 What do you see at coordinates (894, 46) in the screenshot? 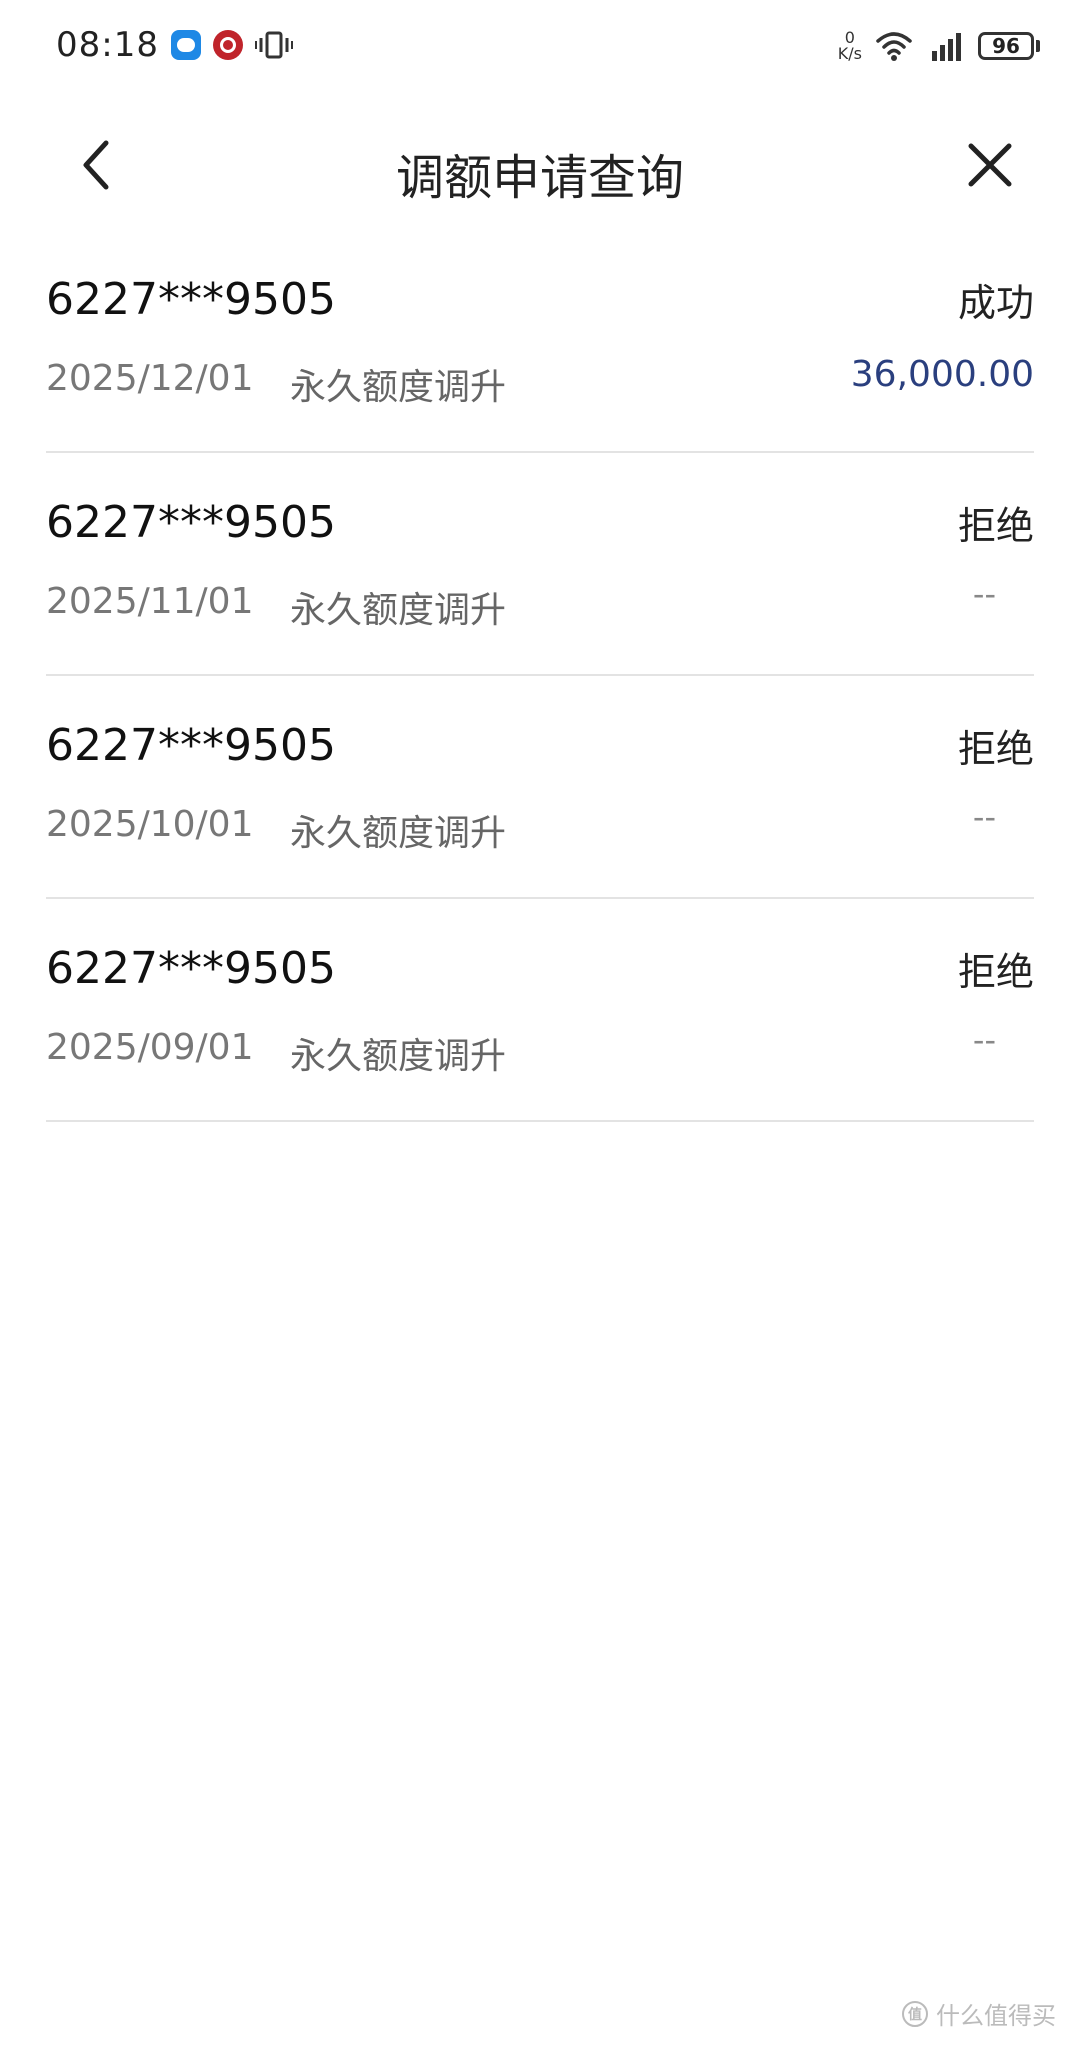
I see `wifi-icon` at bounding box center [894, 46].